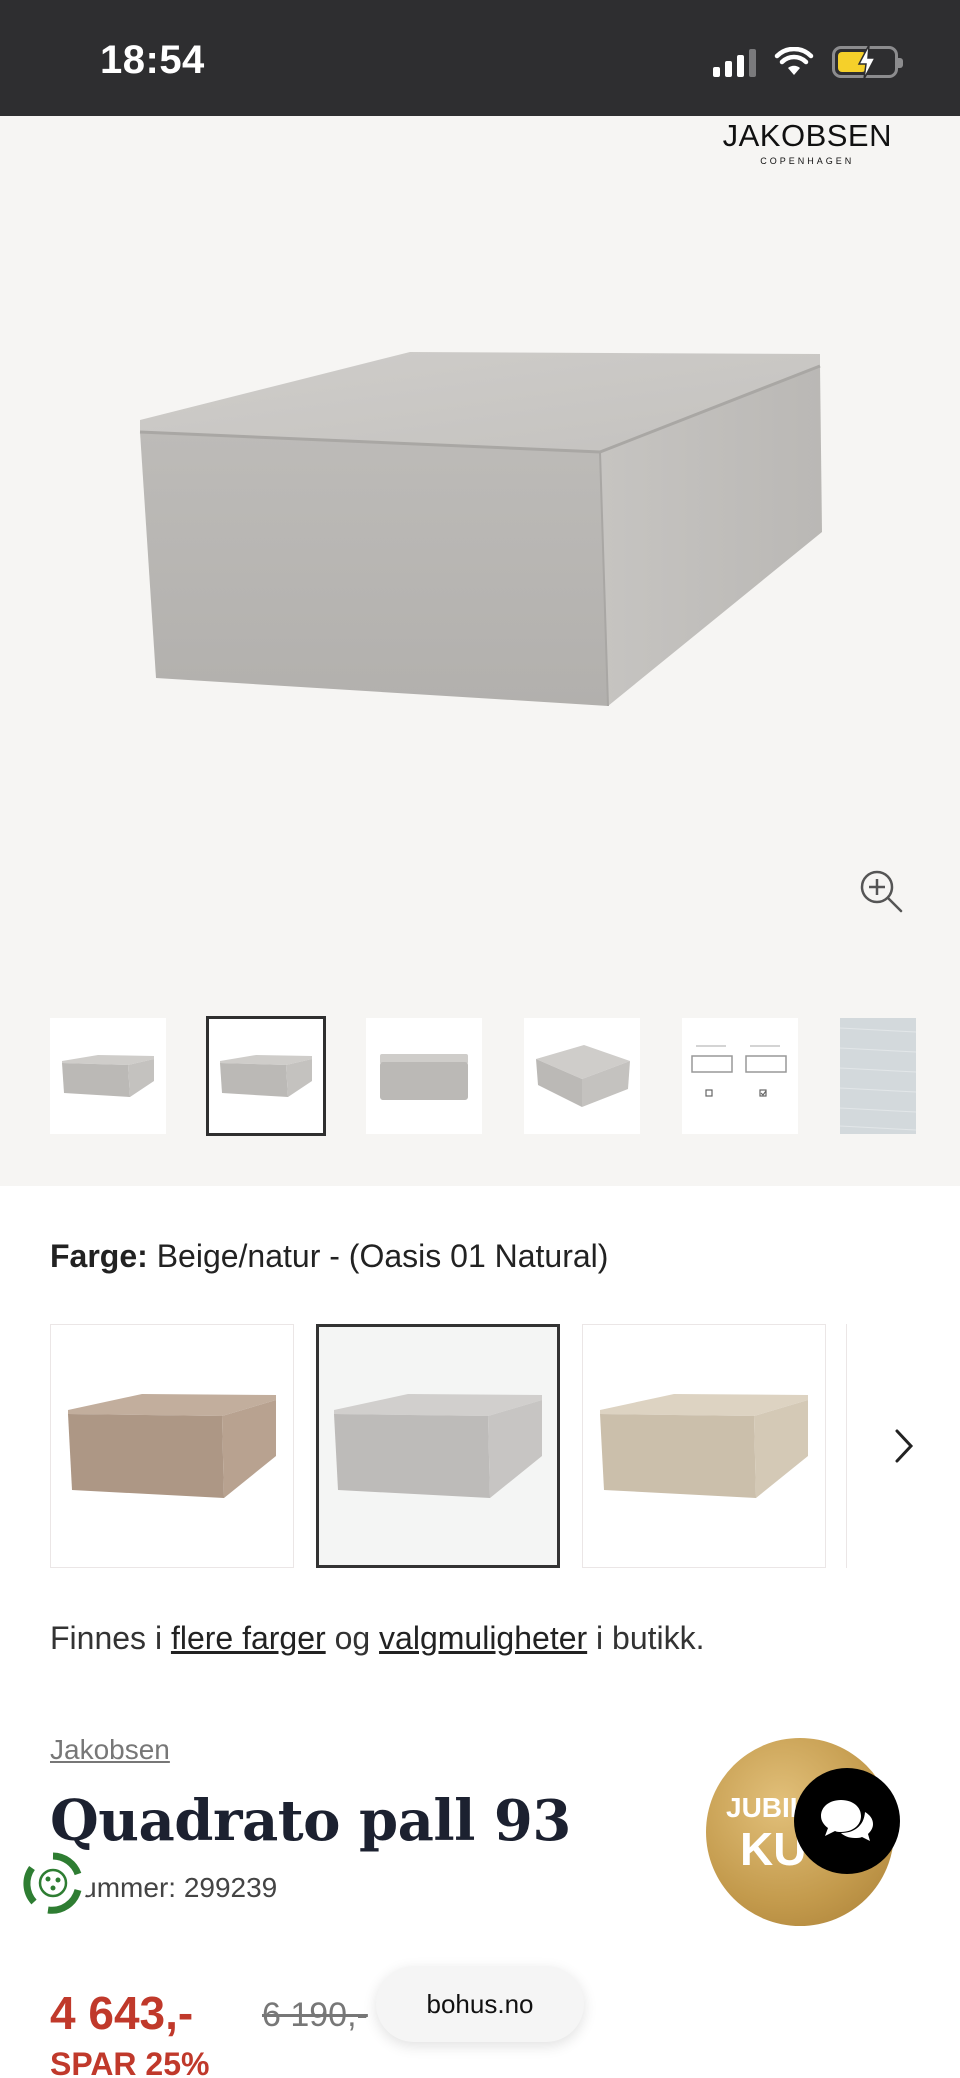 This screenshot has height=2078, width=960. Describe the element at coordinates (483, 1076) in the screenshot. I see `thumbnail-strip` at that location.